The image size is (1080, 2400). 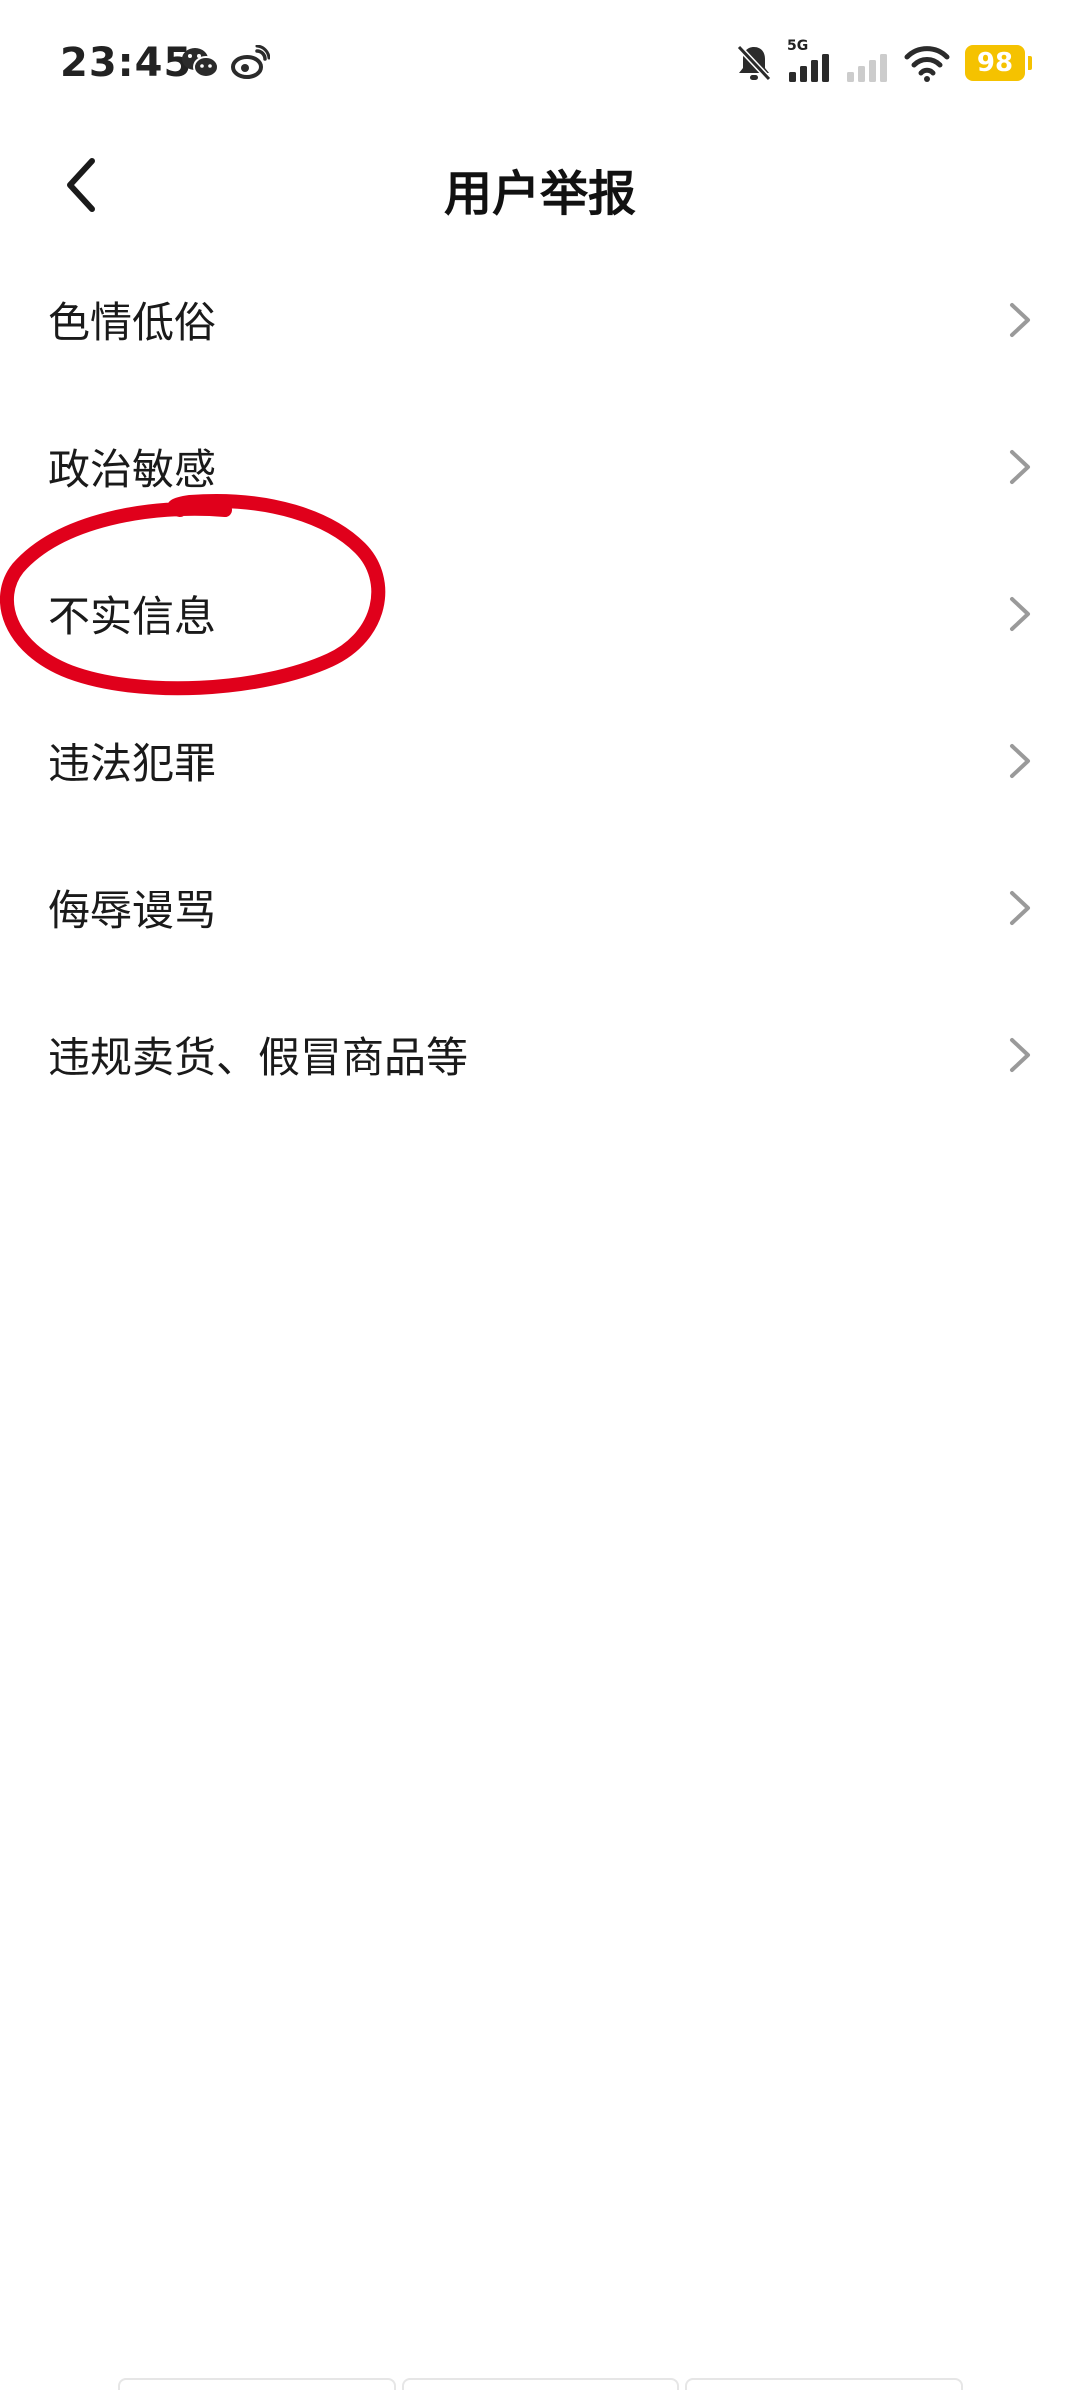 What do you see at coordinates (132, 322) in the screenshot?
I see `report-item-label: 色情低俗` at bounding box center [132, 322].